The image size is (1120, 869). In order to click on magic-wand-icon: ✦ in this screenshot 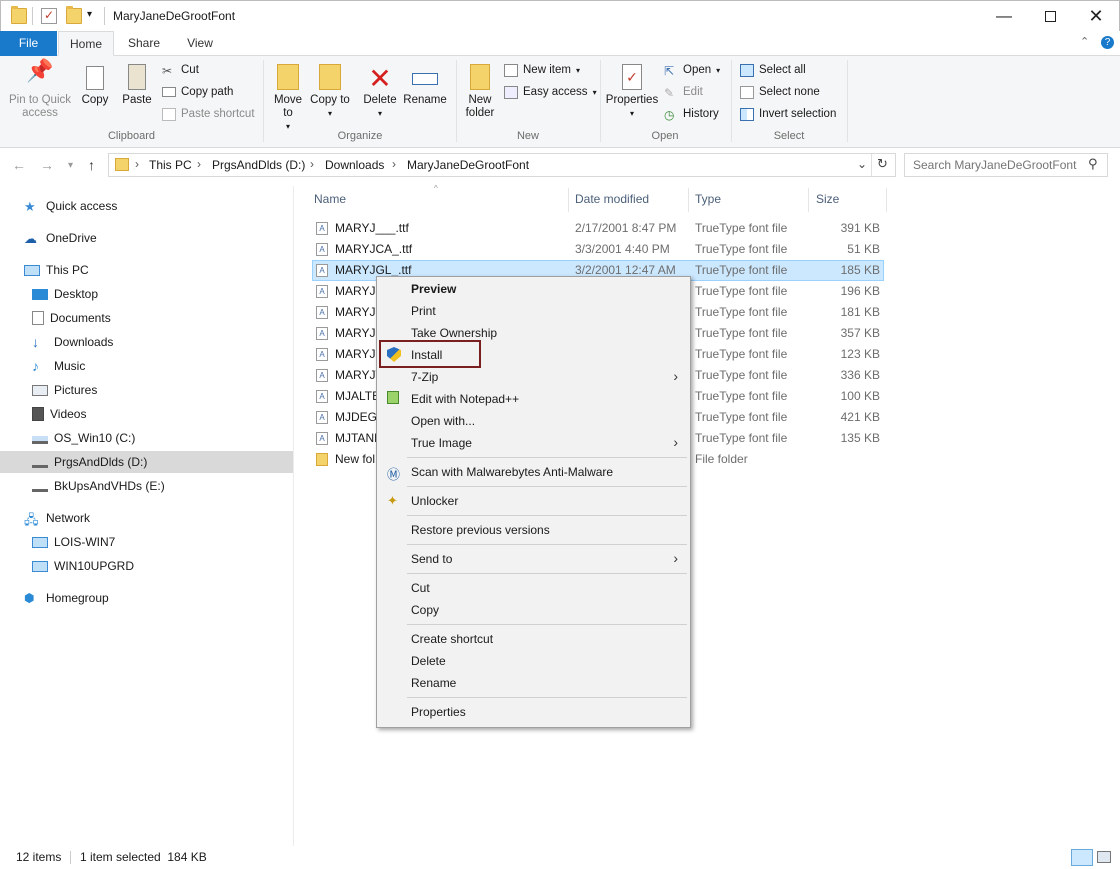, I will do `click(392, 500)`.